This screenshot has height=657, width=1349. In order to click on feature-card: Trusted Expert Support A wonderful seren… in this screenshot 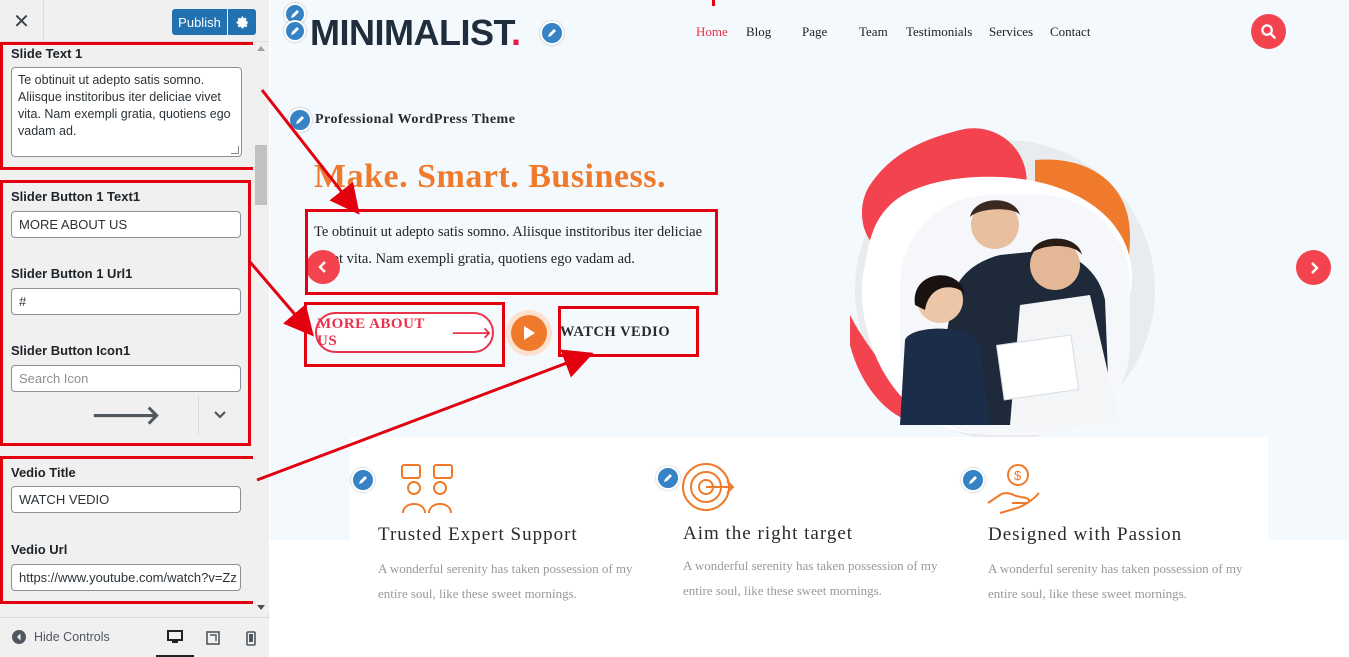, I will do `click(500, 547)`.